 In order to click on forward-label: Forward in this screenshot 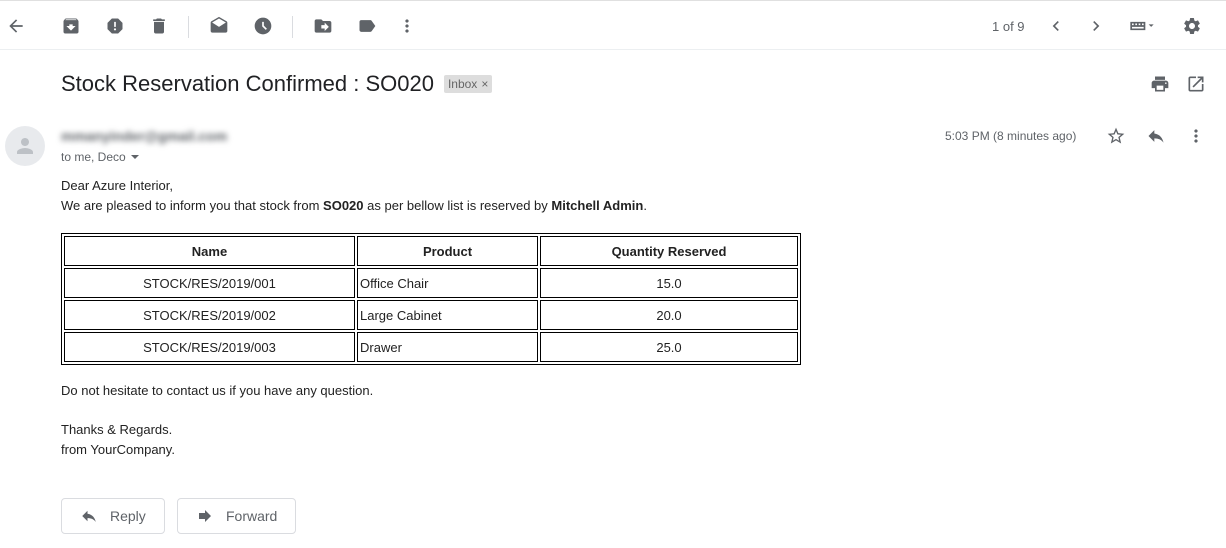, I will do `click(252, 516)`.